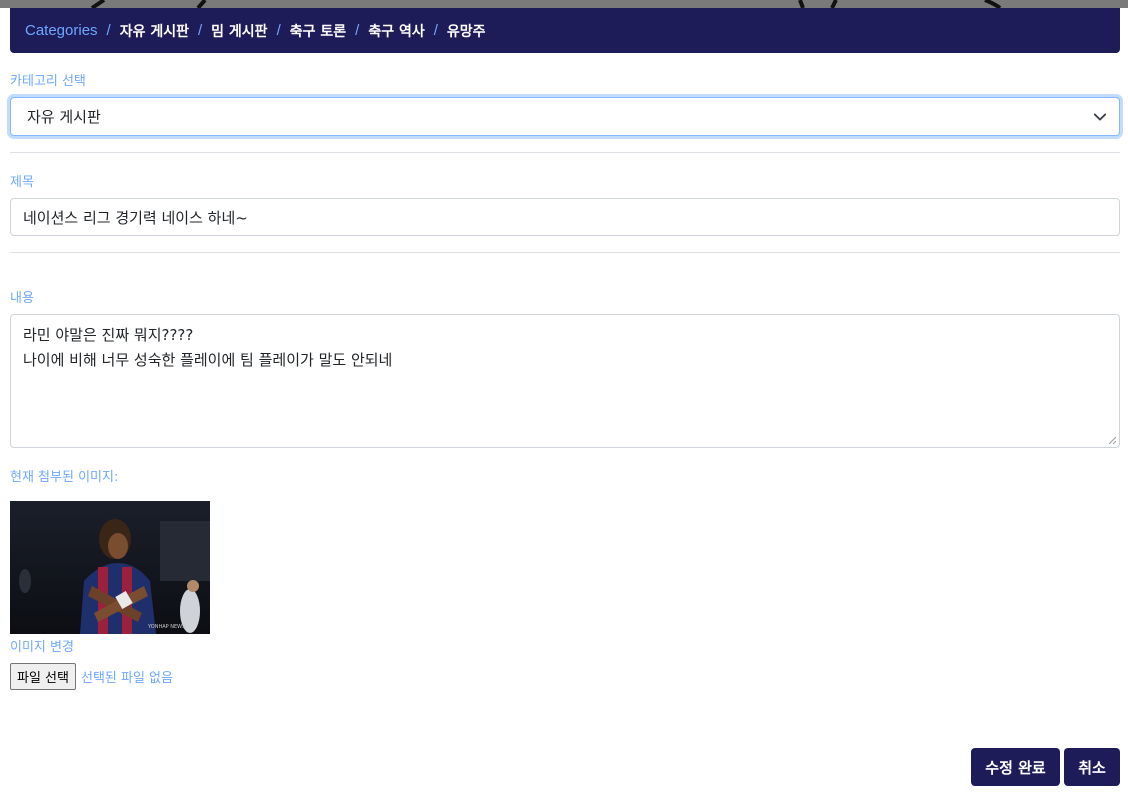 The width and height of the screenshot is (1128, 797). I want to click on top-banner-strip, so click(564, 4).